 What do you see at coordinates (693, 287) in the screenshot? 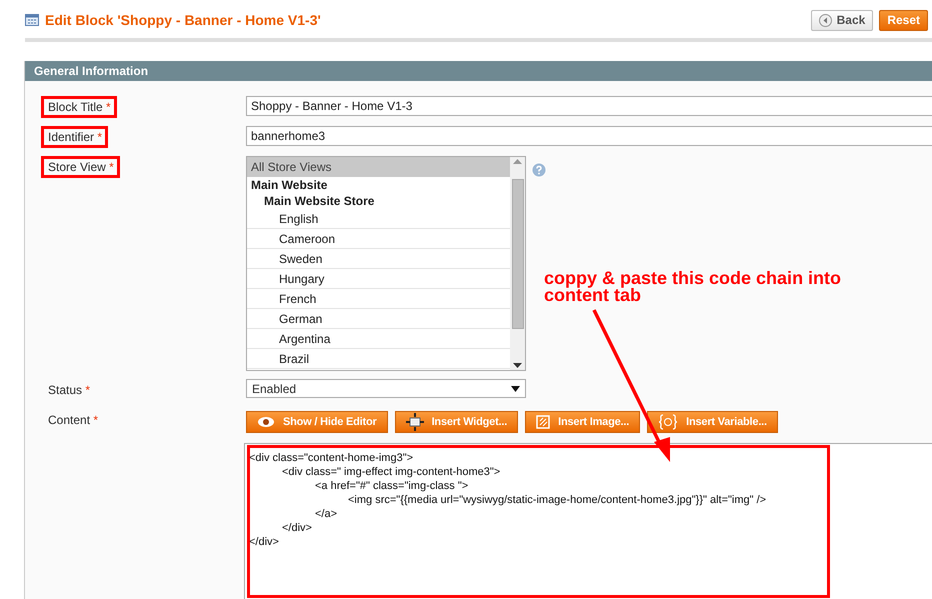
I see `annotation-note: coppy & paste this code chain into content tab` at bounding box center [693, 287].